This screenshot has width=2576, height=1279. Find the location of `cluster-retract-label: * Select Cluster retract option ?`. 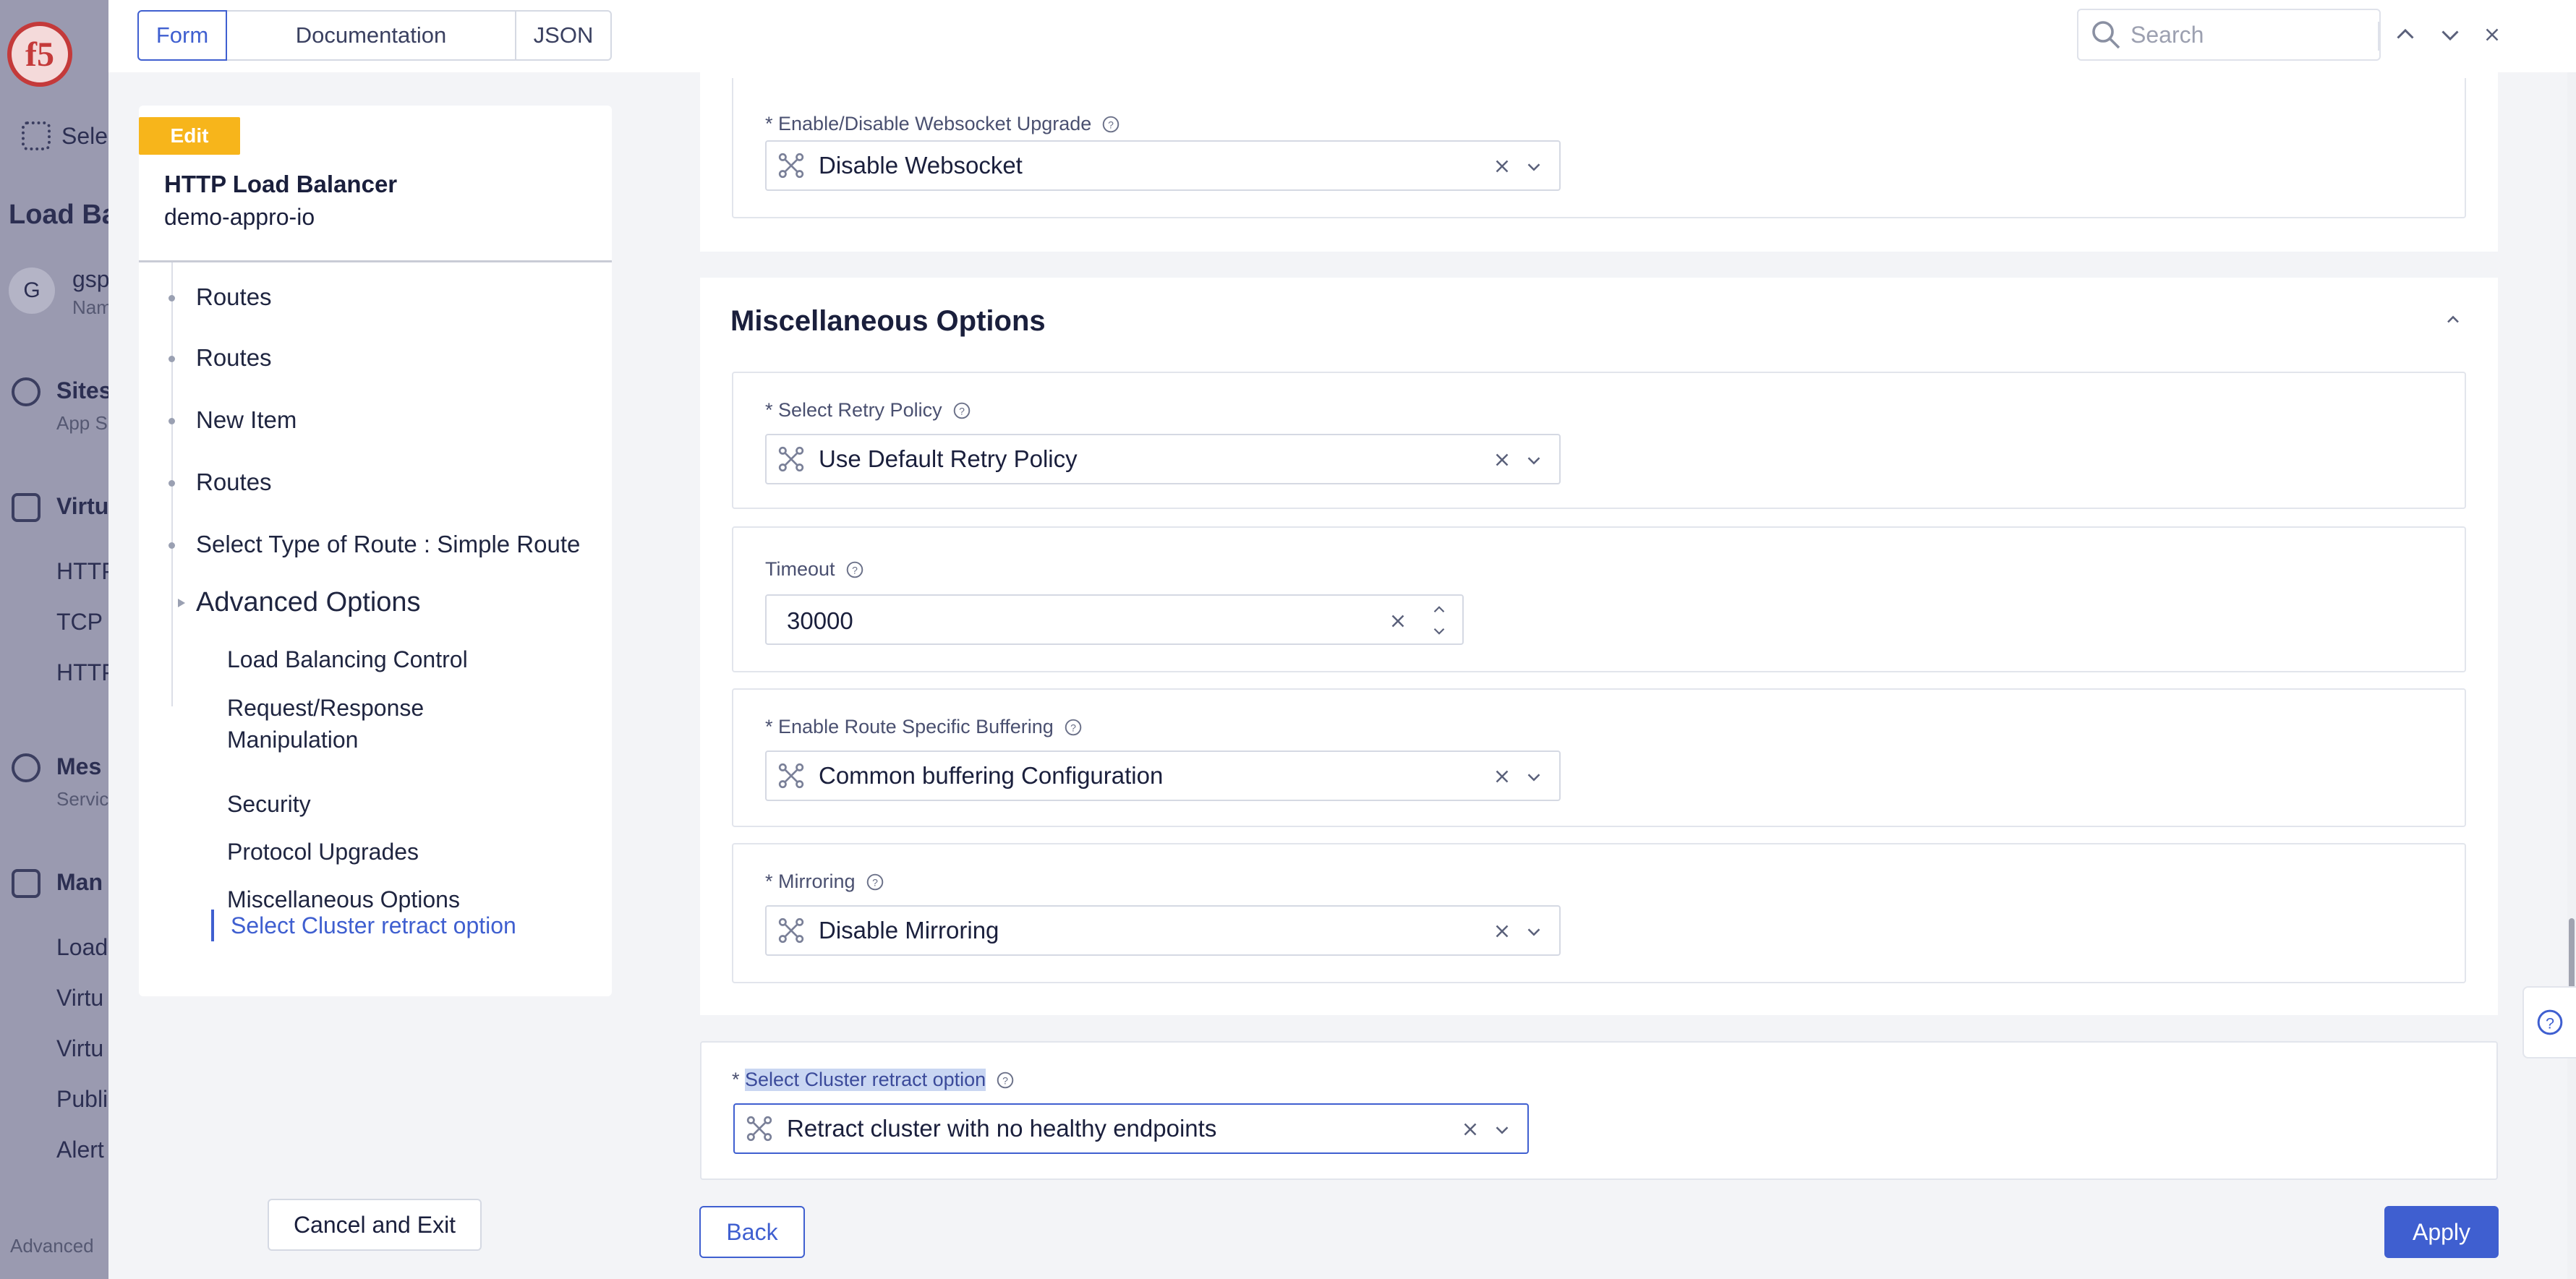

cluster-retract-label: * Select Cluster retract option ? is located at coordinates (874, 1080).